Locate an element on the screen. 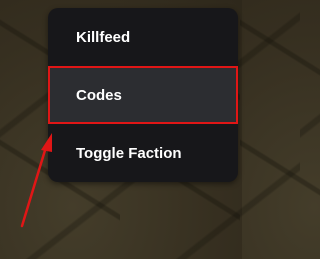  menu-item-toggle-faction: Toggle Faction is located at coordinates (143, 153).